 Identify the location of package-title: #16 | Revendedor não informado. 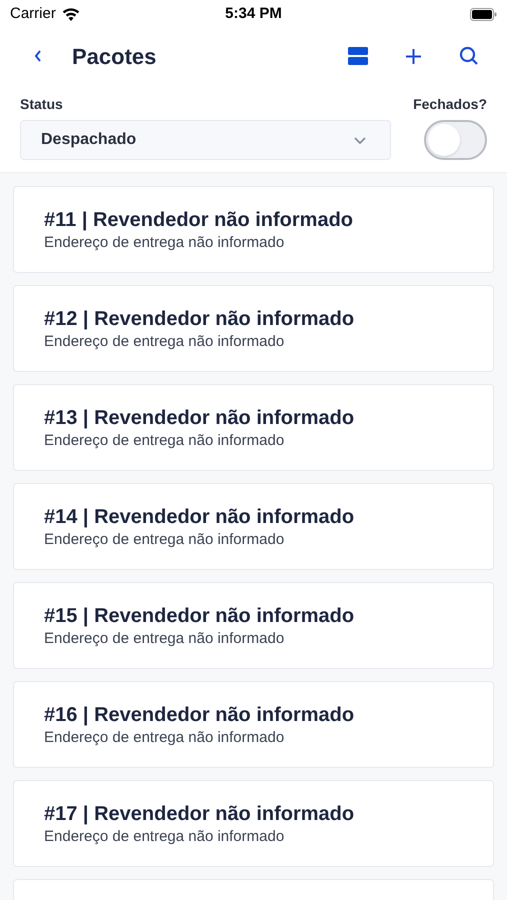
(200, 715).